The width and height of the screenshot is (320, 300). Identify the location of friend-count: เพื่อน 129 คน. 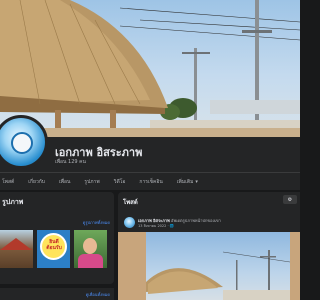
(70, 162).